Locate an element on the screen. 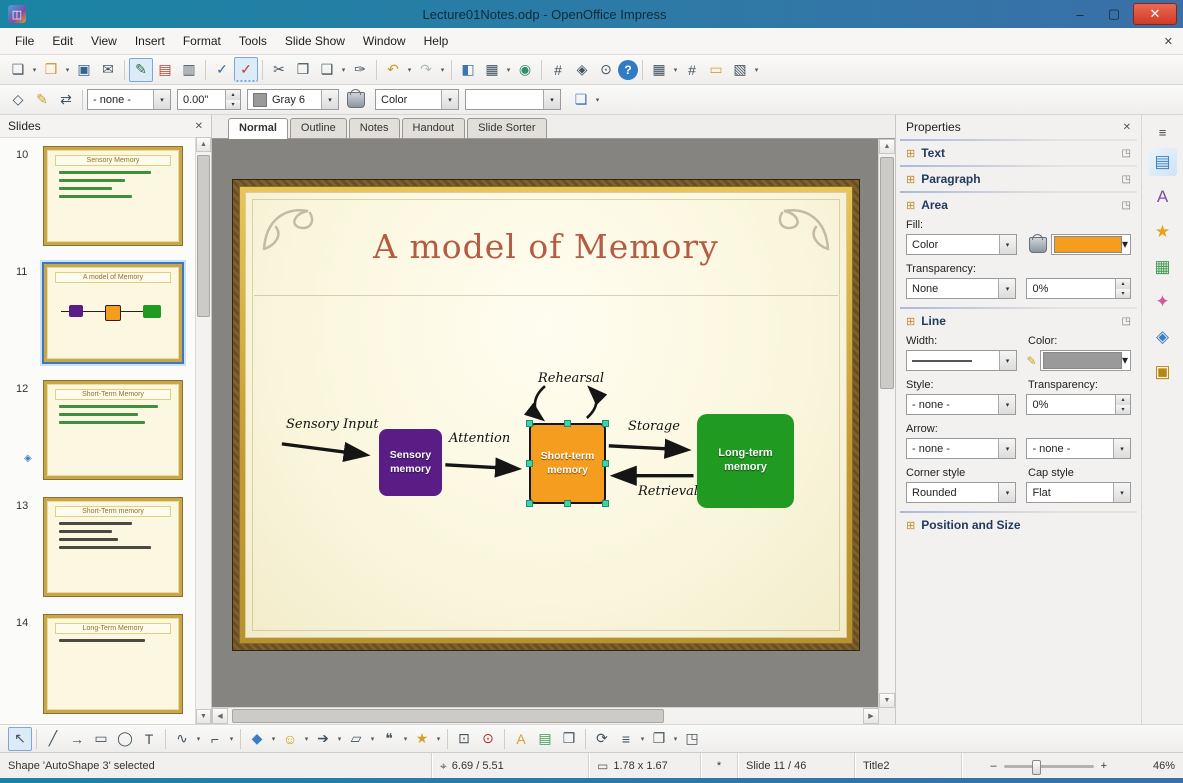 The width and height of the screenshot is (1183, 783). section-text: ⊞ Text ◳ is located at coordinates (1018, 153).